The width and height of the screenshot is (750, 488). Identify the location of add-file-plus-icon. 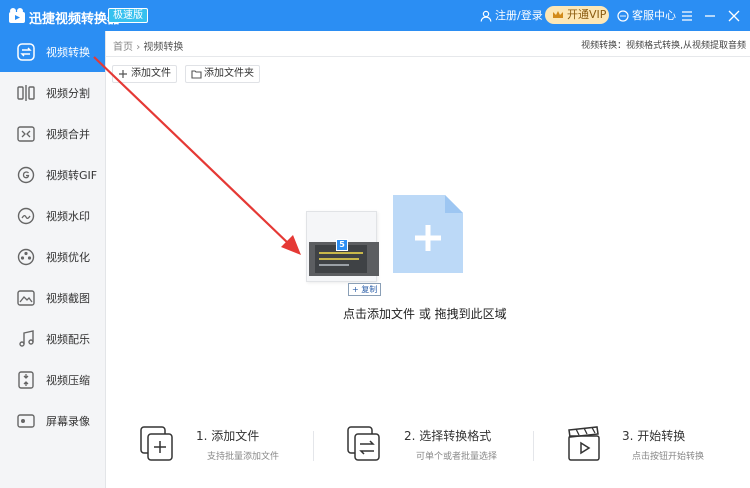
(428, 234).